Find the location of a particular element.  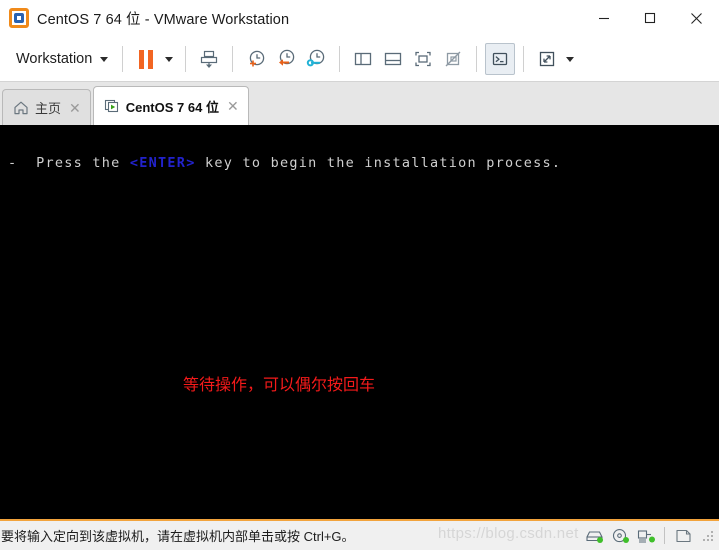

vm-running-icon is located at coordinates (111, 106).